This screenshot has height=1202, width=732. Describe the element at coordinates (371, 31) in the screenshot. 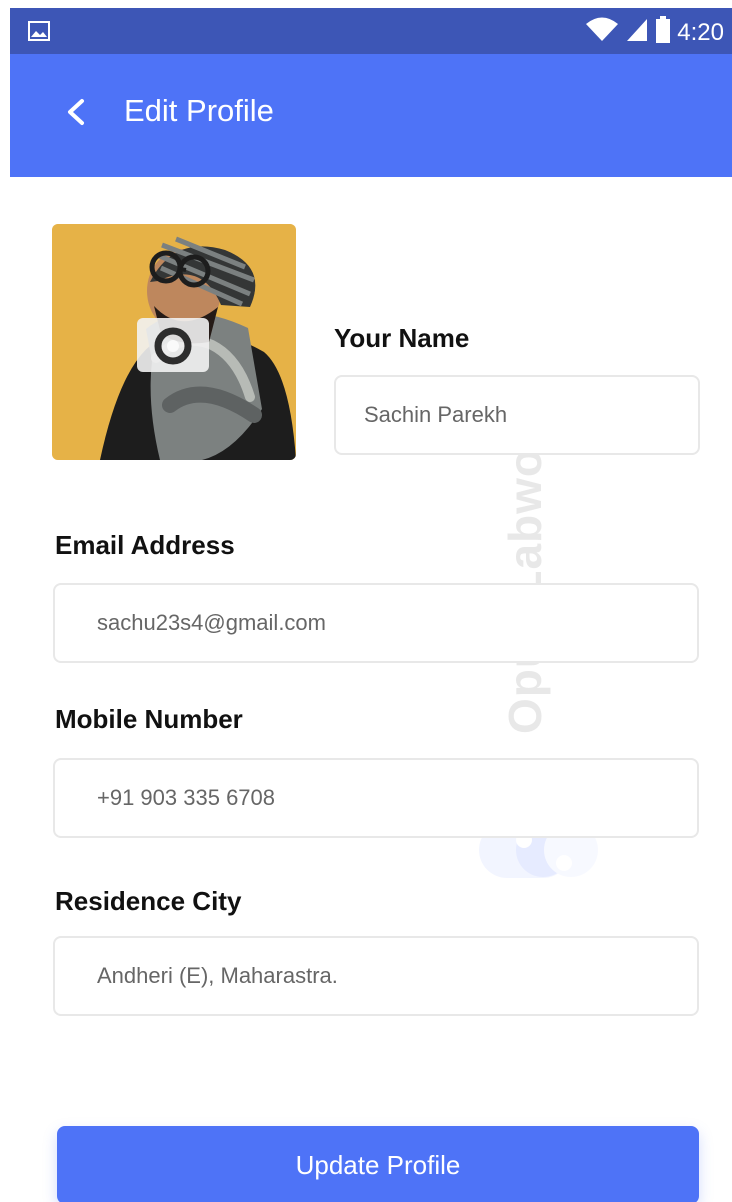

I see `status-bar: 4:20` at that location.